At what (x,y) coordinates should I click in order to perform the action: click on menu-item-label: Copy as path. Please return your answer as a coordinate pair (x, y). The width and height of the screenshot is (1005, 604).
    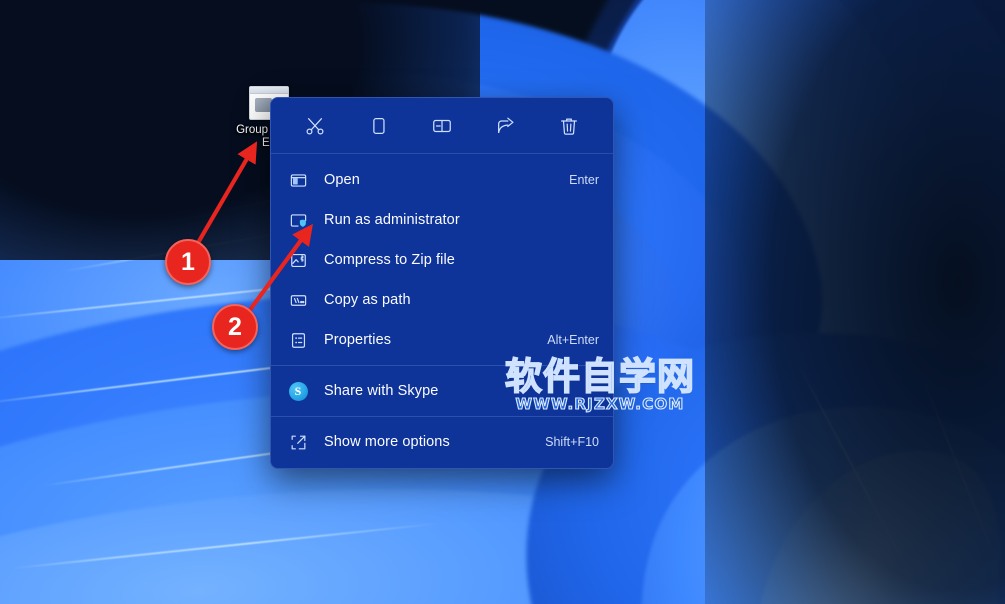
    Looking at the image, I should click on (367, 300).